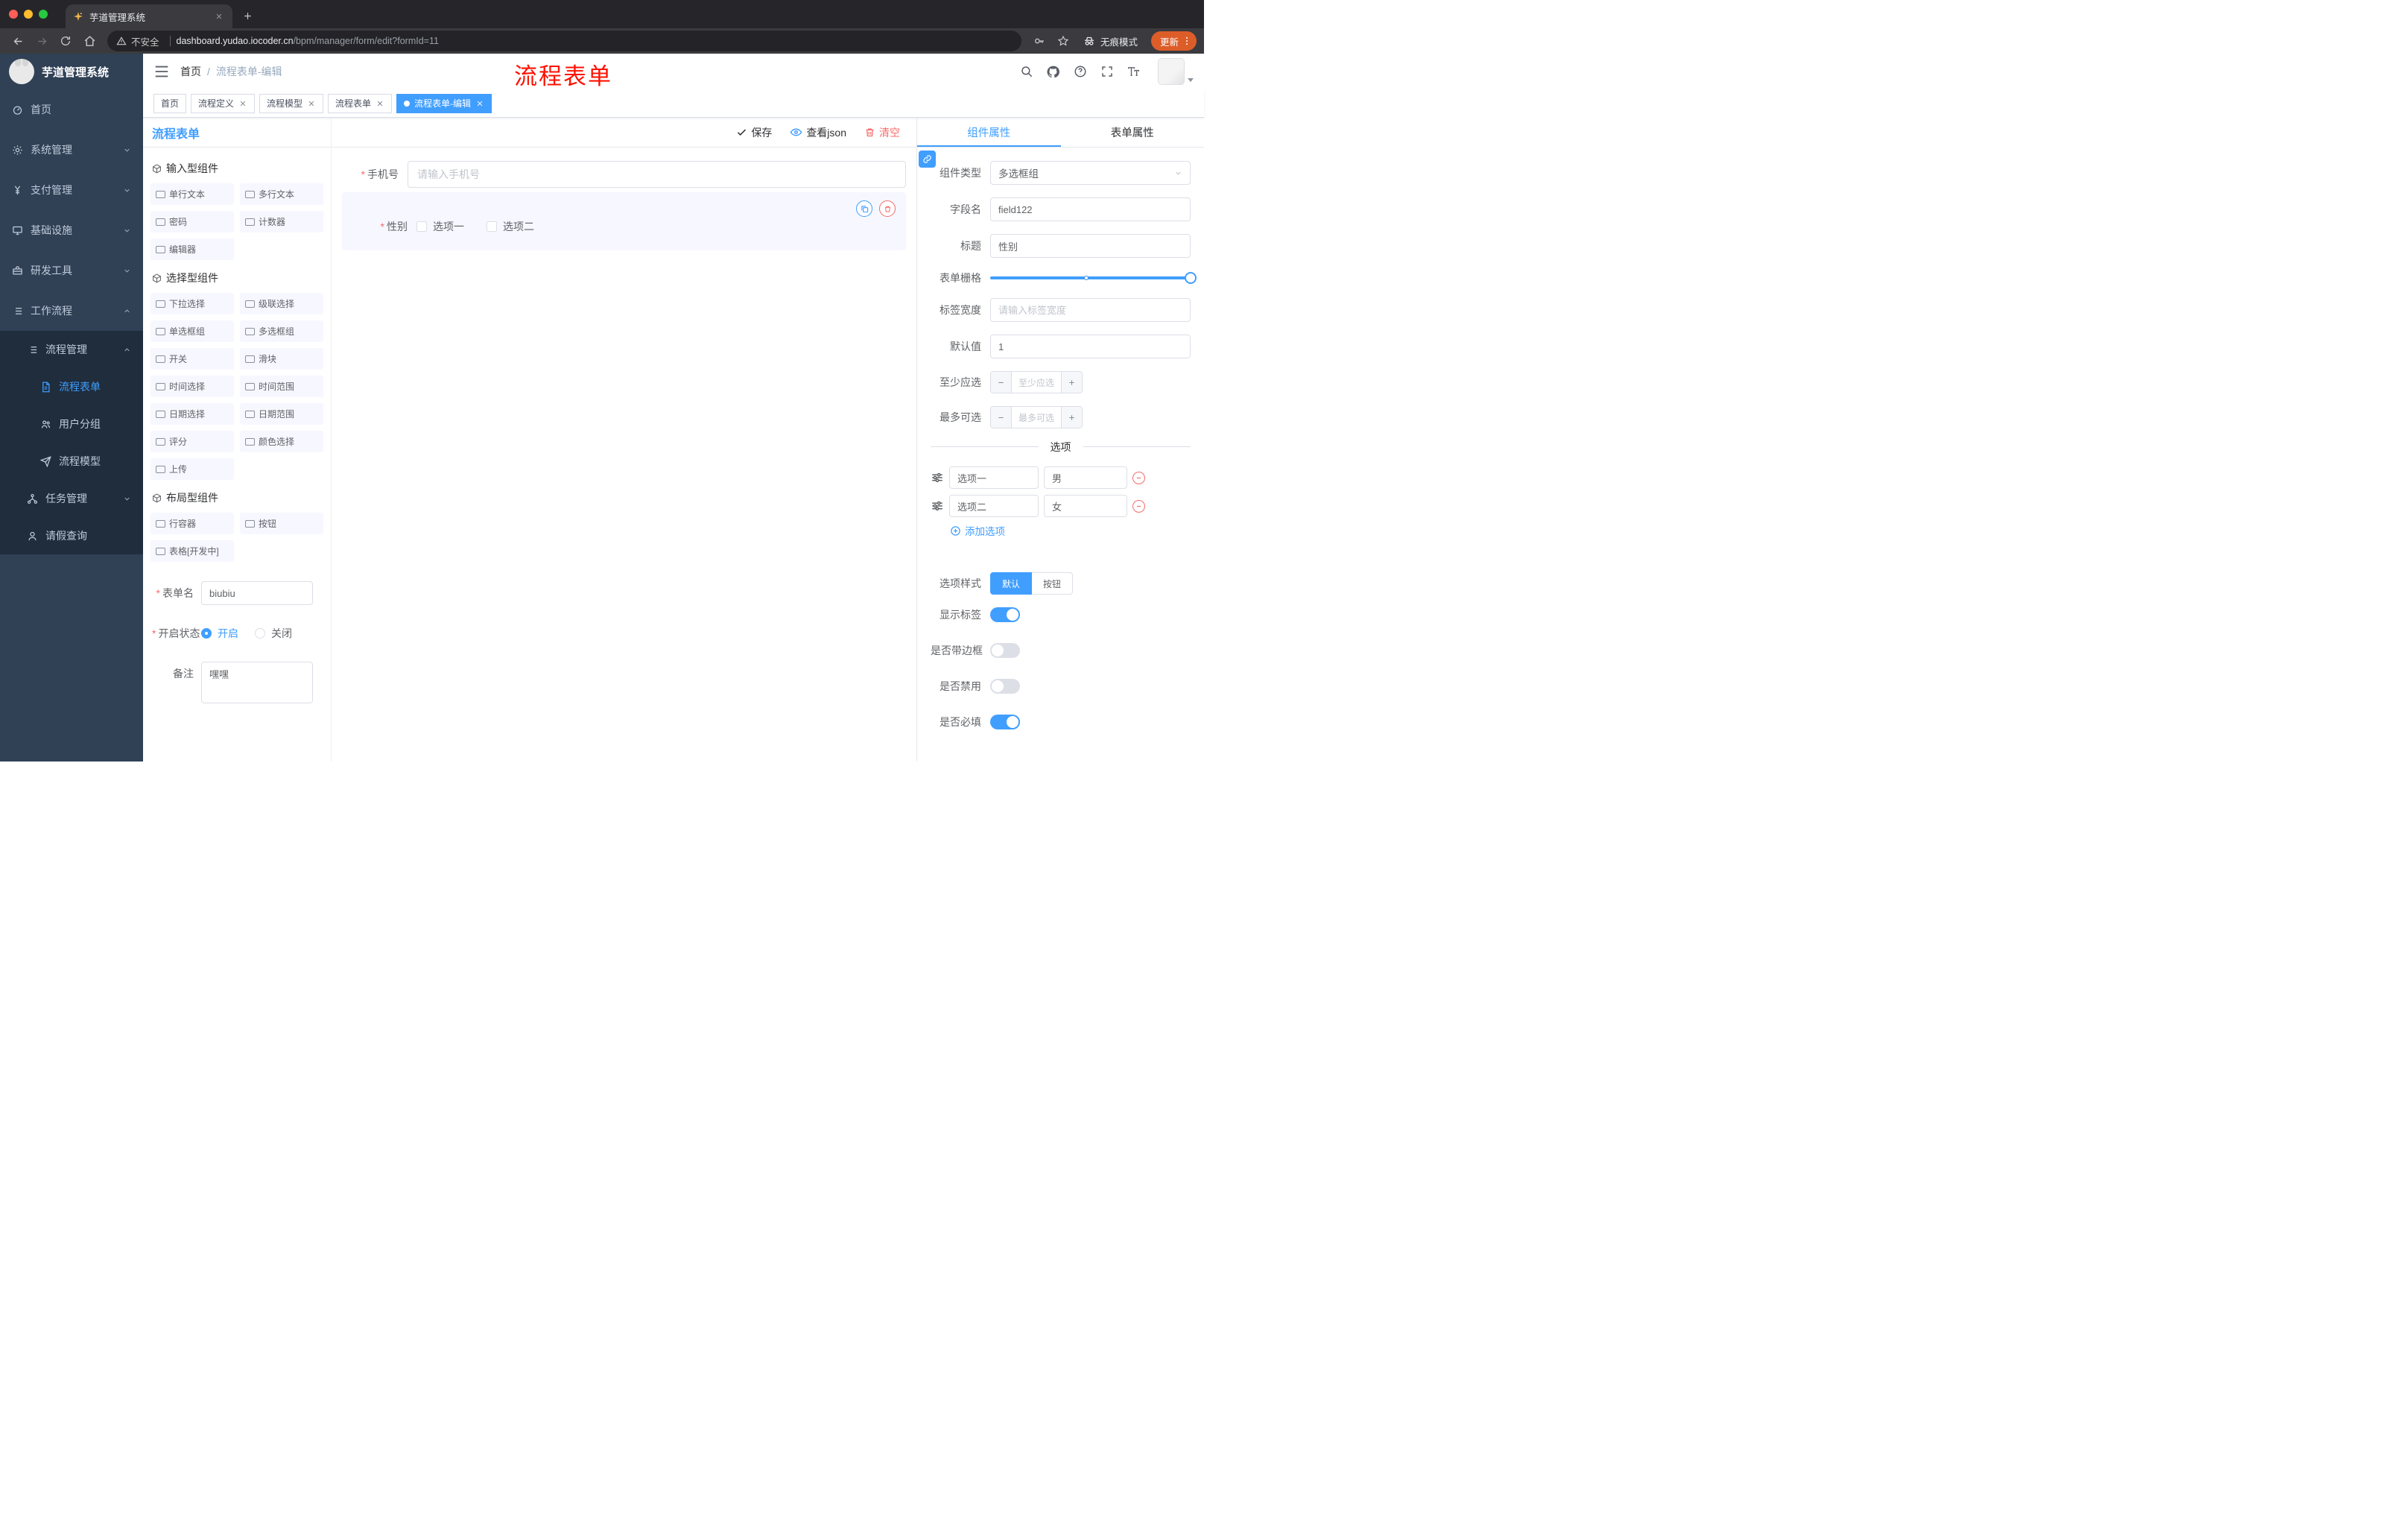  What do you see at coordinates (223, 103) in the screenshot?
I see `tag-process-definition: 流程定义` at bounding box center [223, 103].